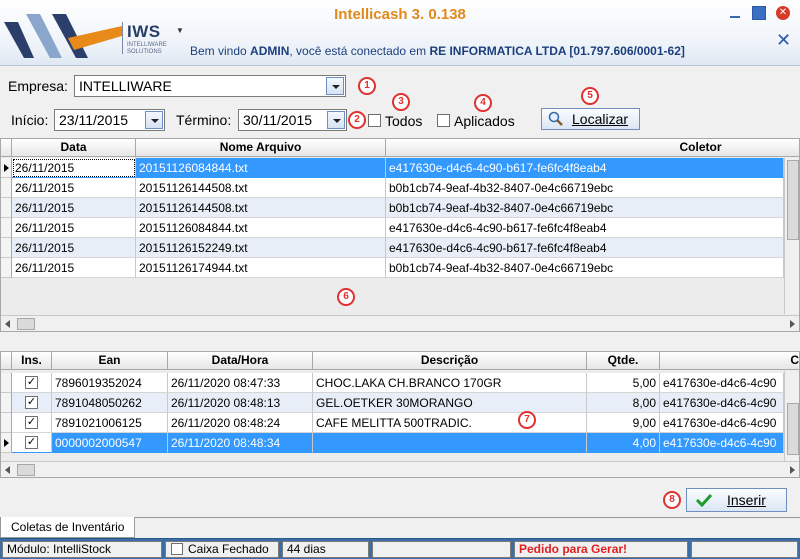  What do you see at coordinates (400, 469) in the screenshot?
I see `items-horizontal-scrollbar` at bounding box center [400, 469].